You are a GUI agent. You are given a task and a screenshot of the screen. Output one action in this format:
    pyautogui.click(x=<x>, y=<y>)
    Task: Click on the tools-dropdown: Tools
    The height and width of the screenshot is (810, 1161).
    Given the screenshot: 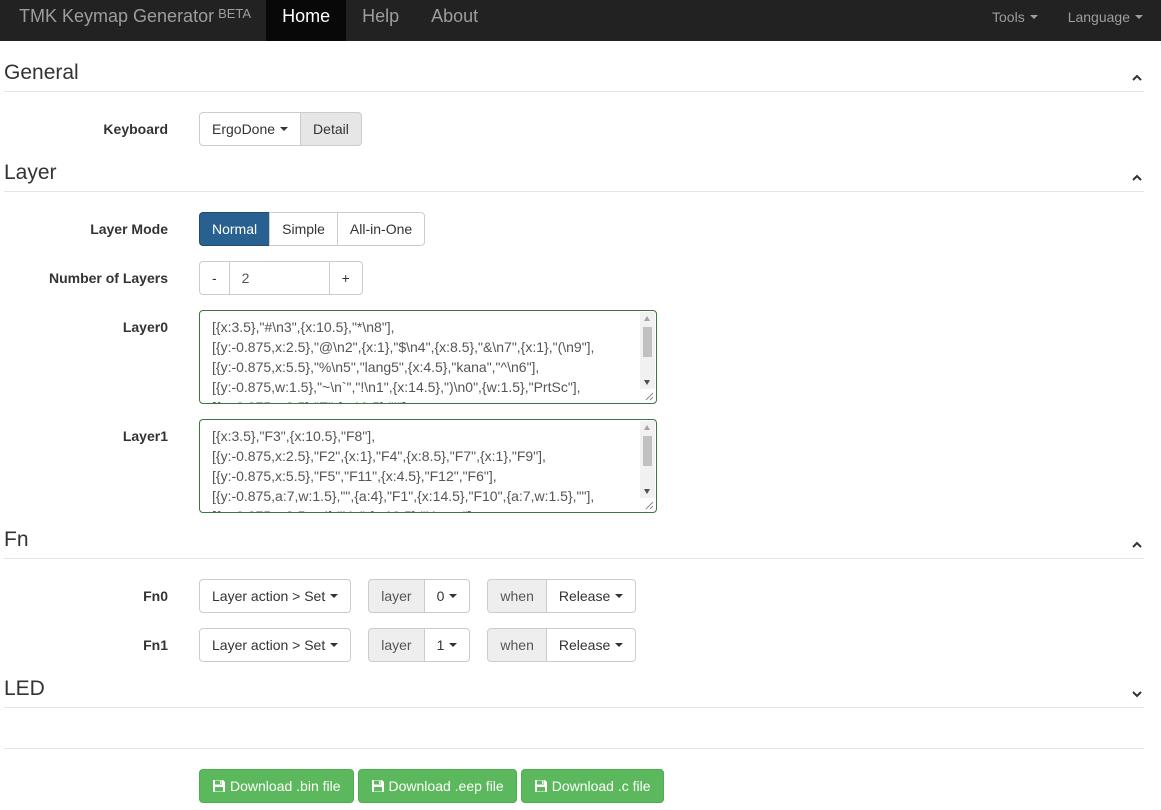 What is the action you would take?
    pyautogui.click(x=1000, y=16)
    